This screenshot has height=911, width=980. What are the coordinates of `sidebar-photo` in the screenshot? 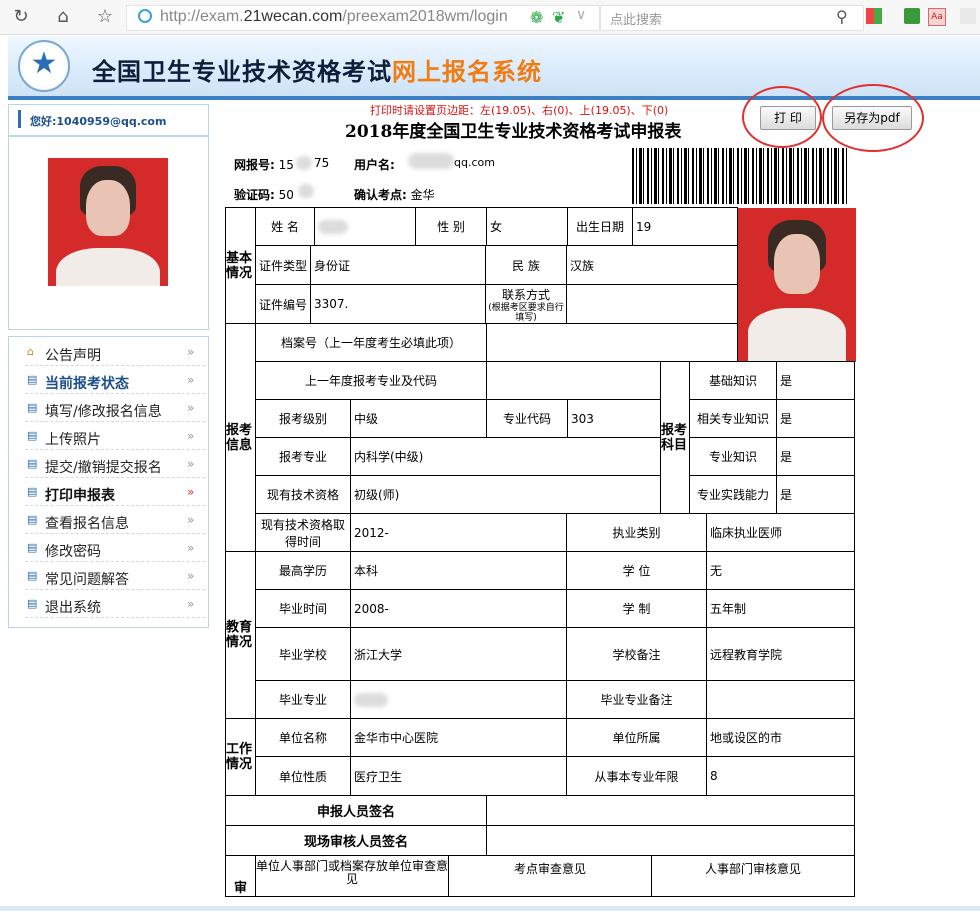 It's located at (108, 222).